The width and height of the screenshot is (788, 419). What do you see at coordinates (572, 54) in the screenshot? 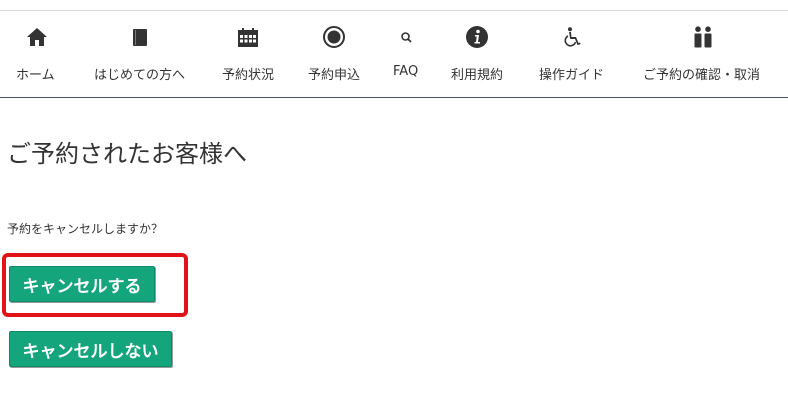
I see `nav-item-guide: 操作ガイド` at bounding box center [572, 54].